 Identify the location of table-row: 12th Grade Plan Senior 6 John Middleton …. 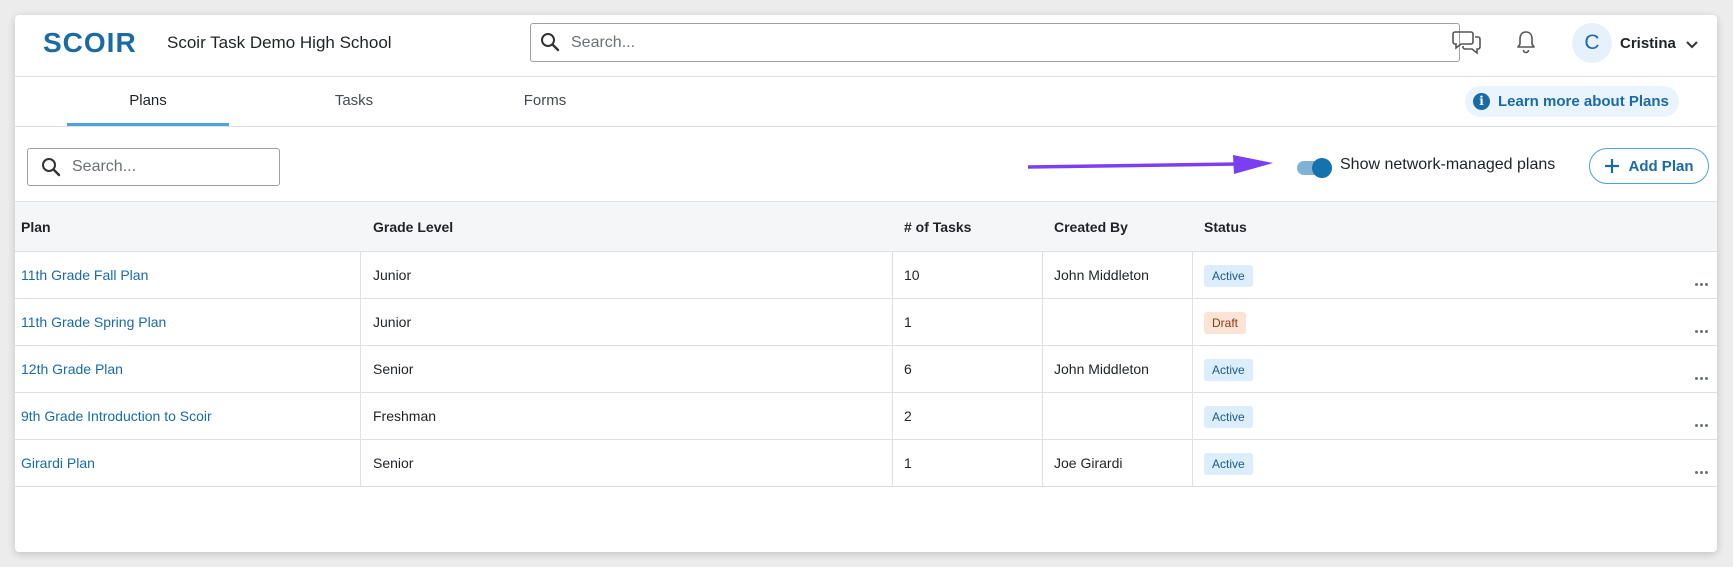
(866, 369).